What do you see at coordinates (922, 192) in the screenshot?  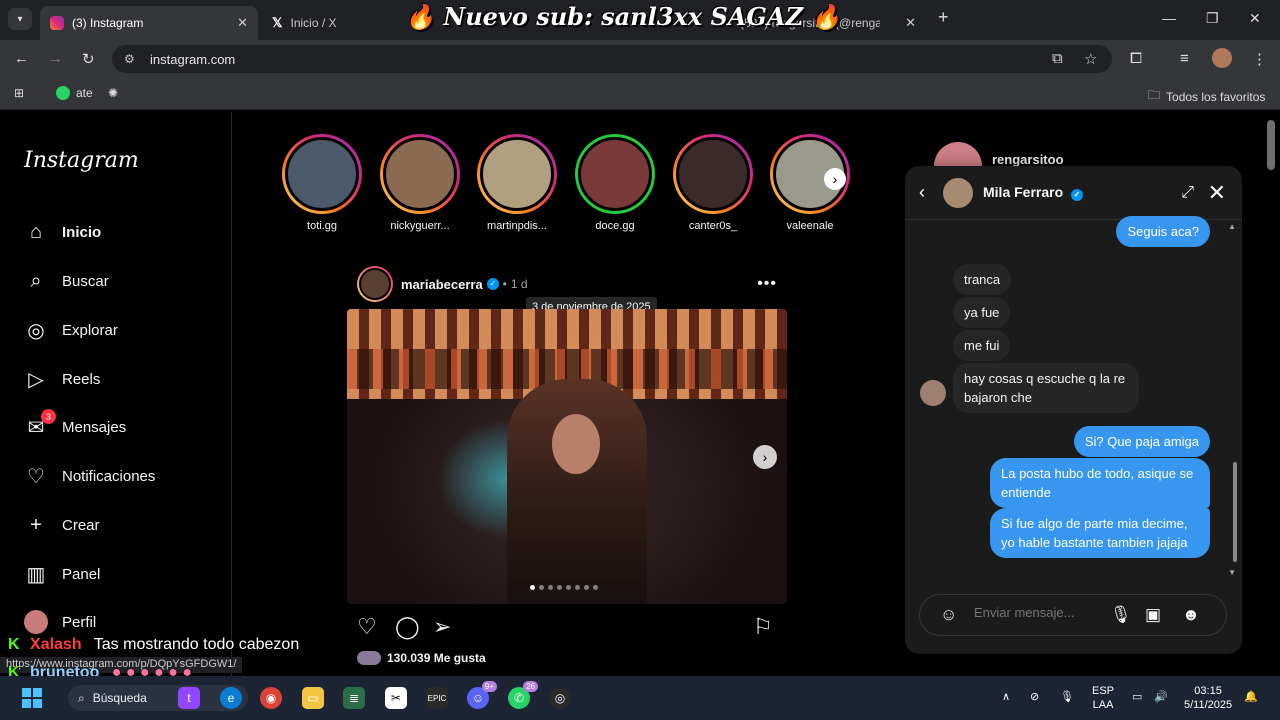 I see `back-chevron-icon: ‹` at bounding box center [922, 192].